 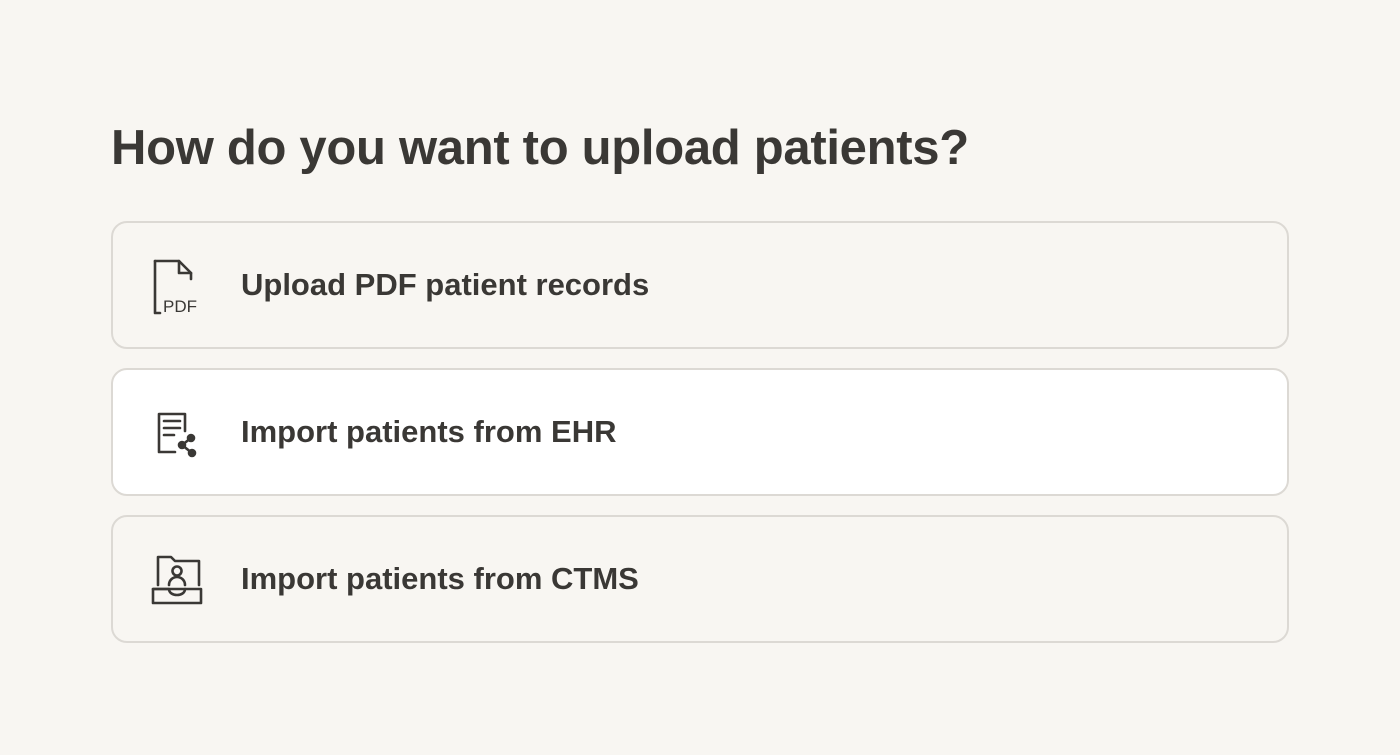 What do you see at coordinates (700, 579) in the screenshot?
I see `option-import-ctms: Import patients from CTMS` at bounding box center [700, 579].